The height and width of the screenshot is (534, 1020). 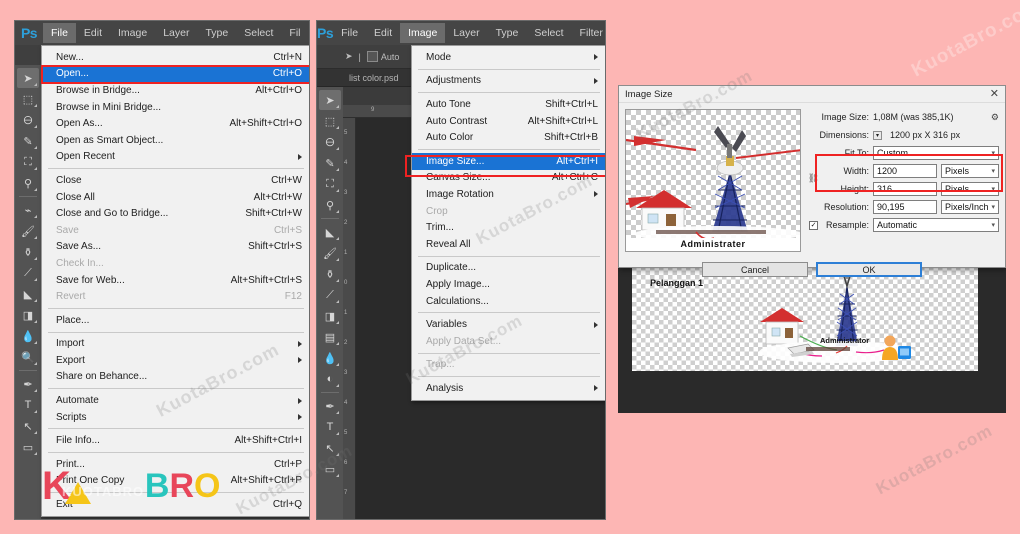 What do you see at coordinates (175, 360) in the screenshot?
I see `menu-item-export: Export` at bounding box center [175, 360].